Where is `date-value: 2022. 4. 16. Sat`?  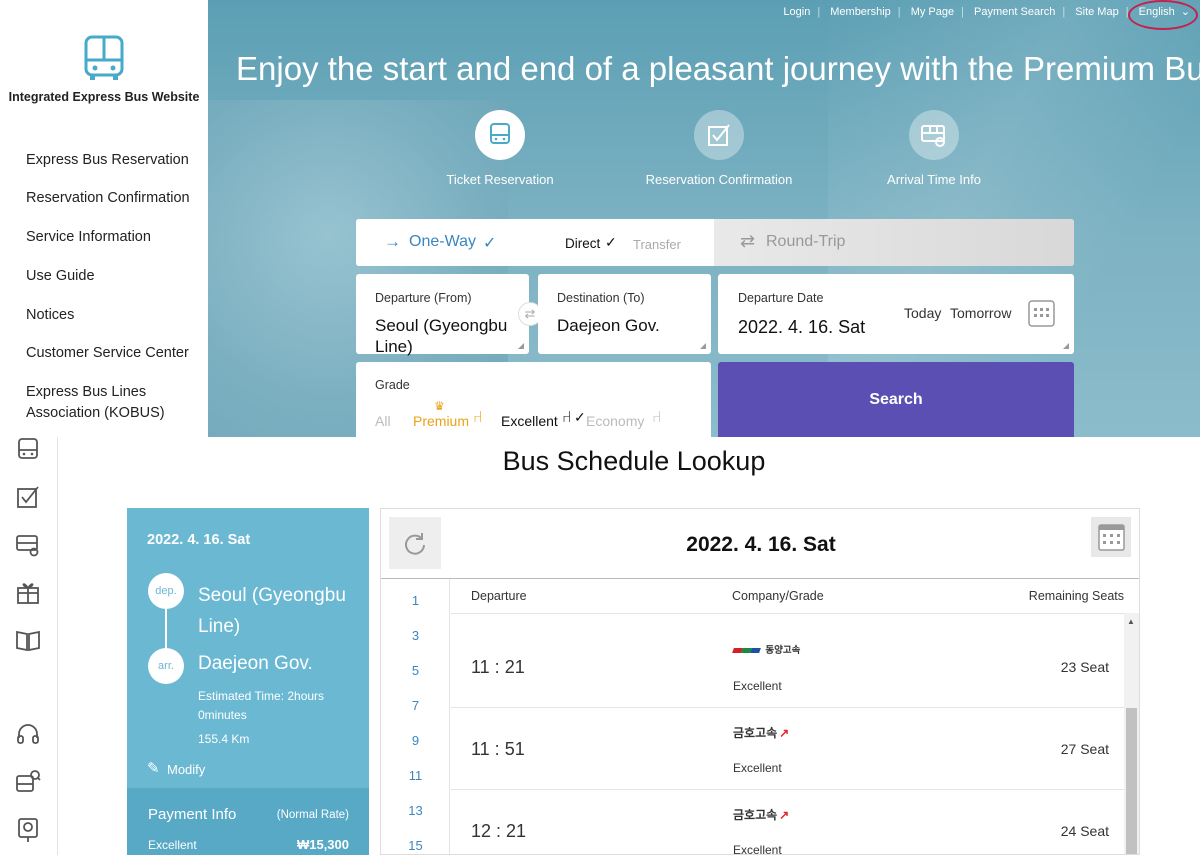
date-value: 2022. 4. 16. Sat is located at coordinates (802, 327).